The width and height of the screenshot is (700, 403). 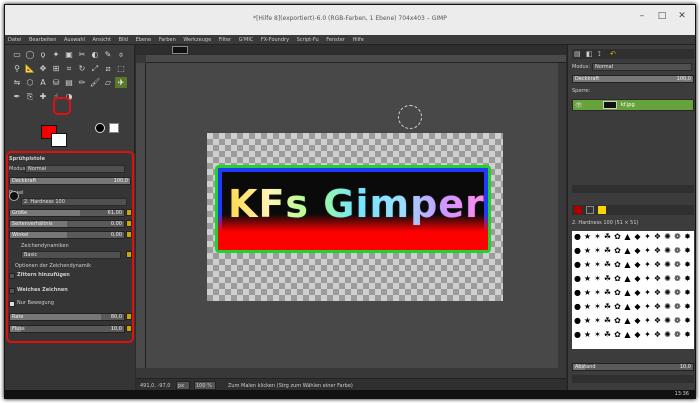 What do you see at coordinates (662, 16) in the screenshot?
I see `maximize-button: □` at bounding box center [662, 16].